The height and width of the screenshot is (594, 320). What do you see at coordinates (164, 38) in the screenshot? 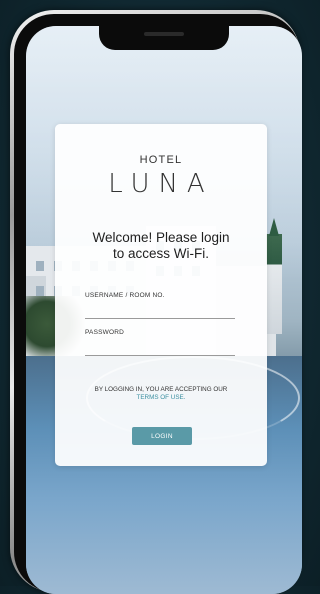
I see `phone-notch` at bounding box center [164, 38].